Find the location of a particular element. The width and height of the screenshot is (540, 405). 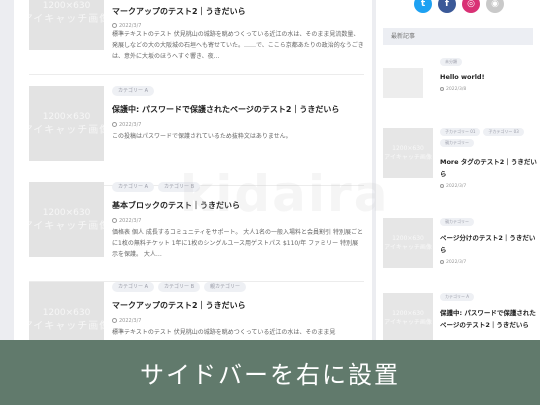

post-tags: カテゴリー A is located at coordinates (133, 91).